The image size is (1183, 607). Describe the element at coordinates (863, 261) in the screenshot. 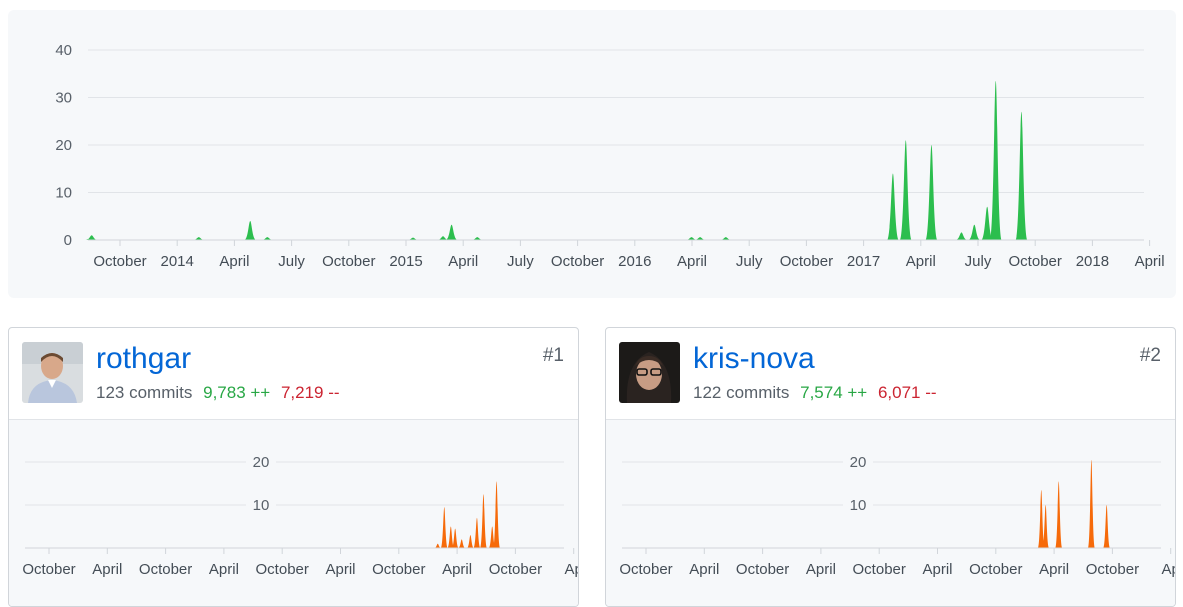

I see `x-tick-label: 2017` at that location.